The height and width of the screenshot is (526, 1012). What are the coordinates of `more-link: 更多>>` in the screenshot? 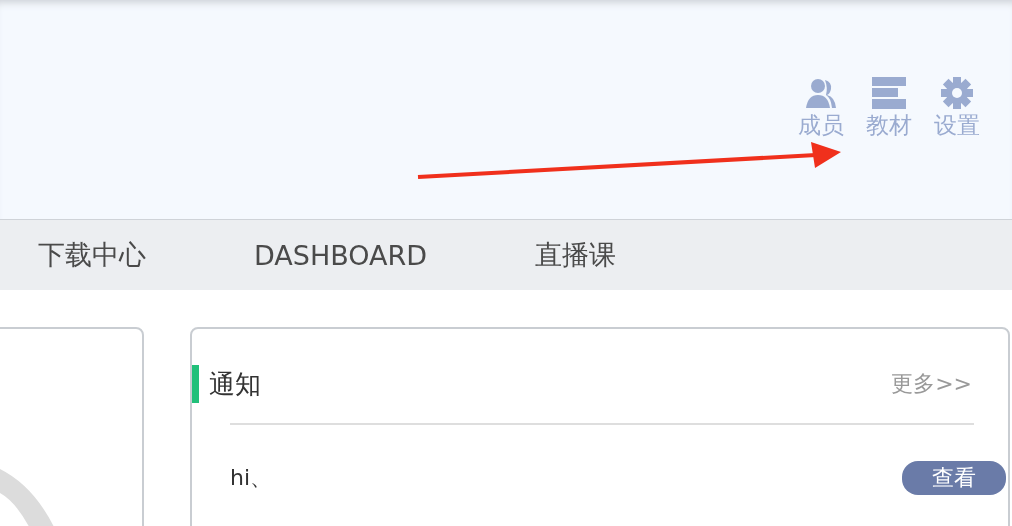 It's located at (931, 384).